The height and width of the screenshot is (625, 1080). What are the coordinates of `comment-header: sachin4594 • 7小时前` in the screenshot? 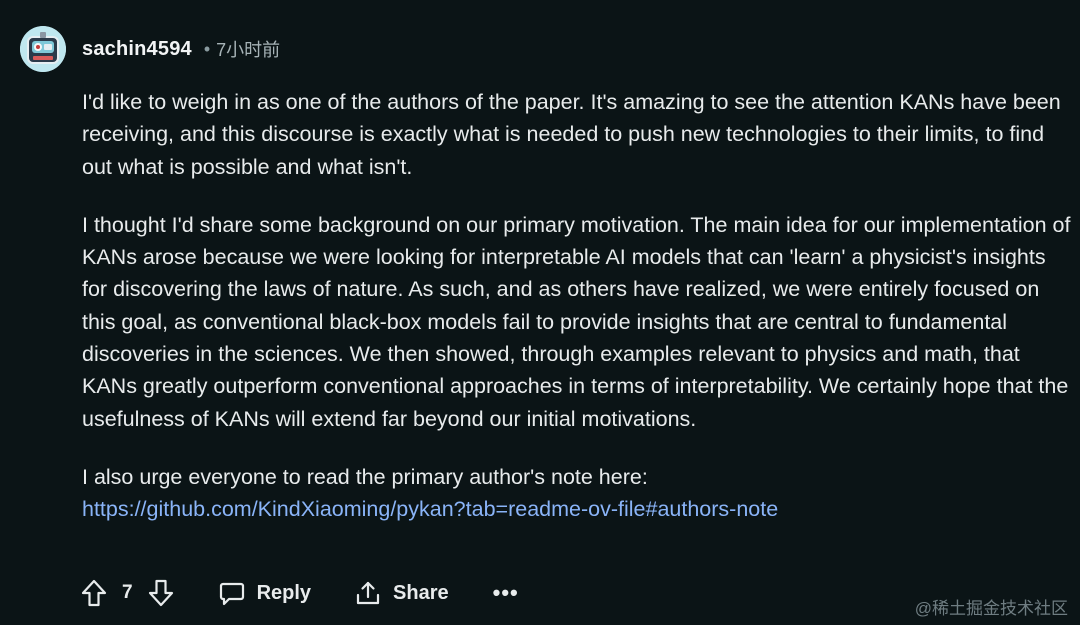 It's located at (150, 49).